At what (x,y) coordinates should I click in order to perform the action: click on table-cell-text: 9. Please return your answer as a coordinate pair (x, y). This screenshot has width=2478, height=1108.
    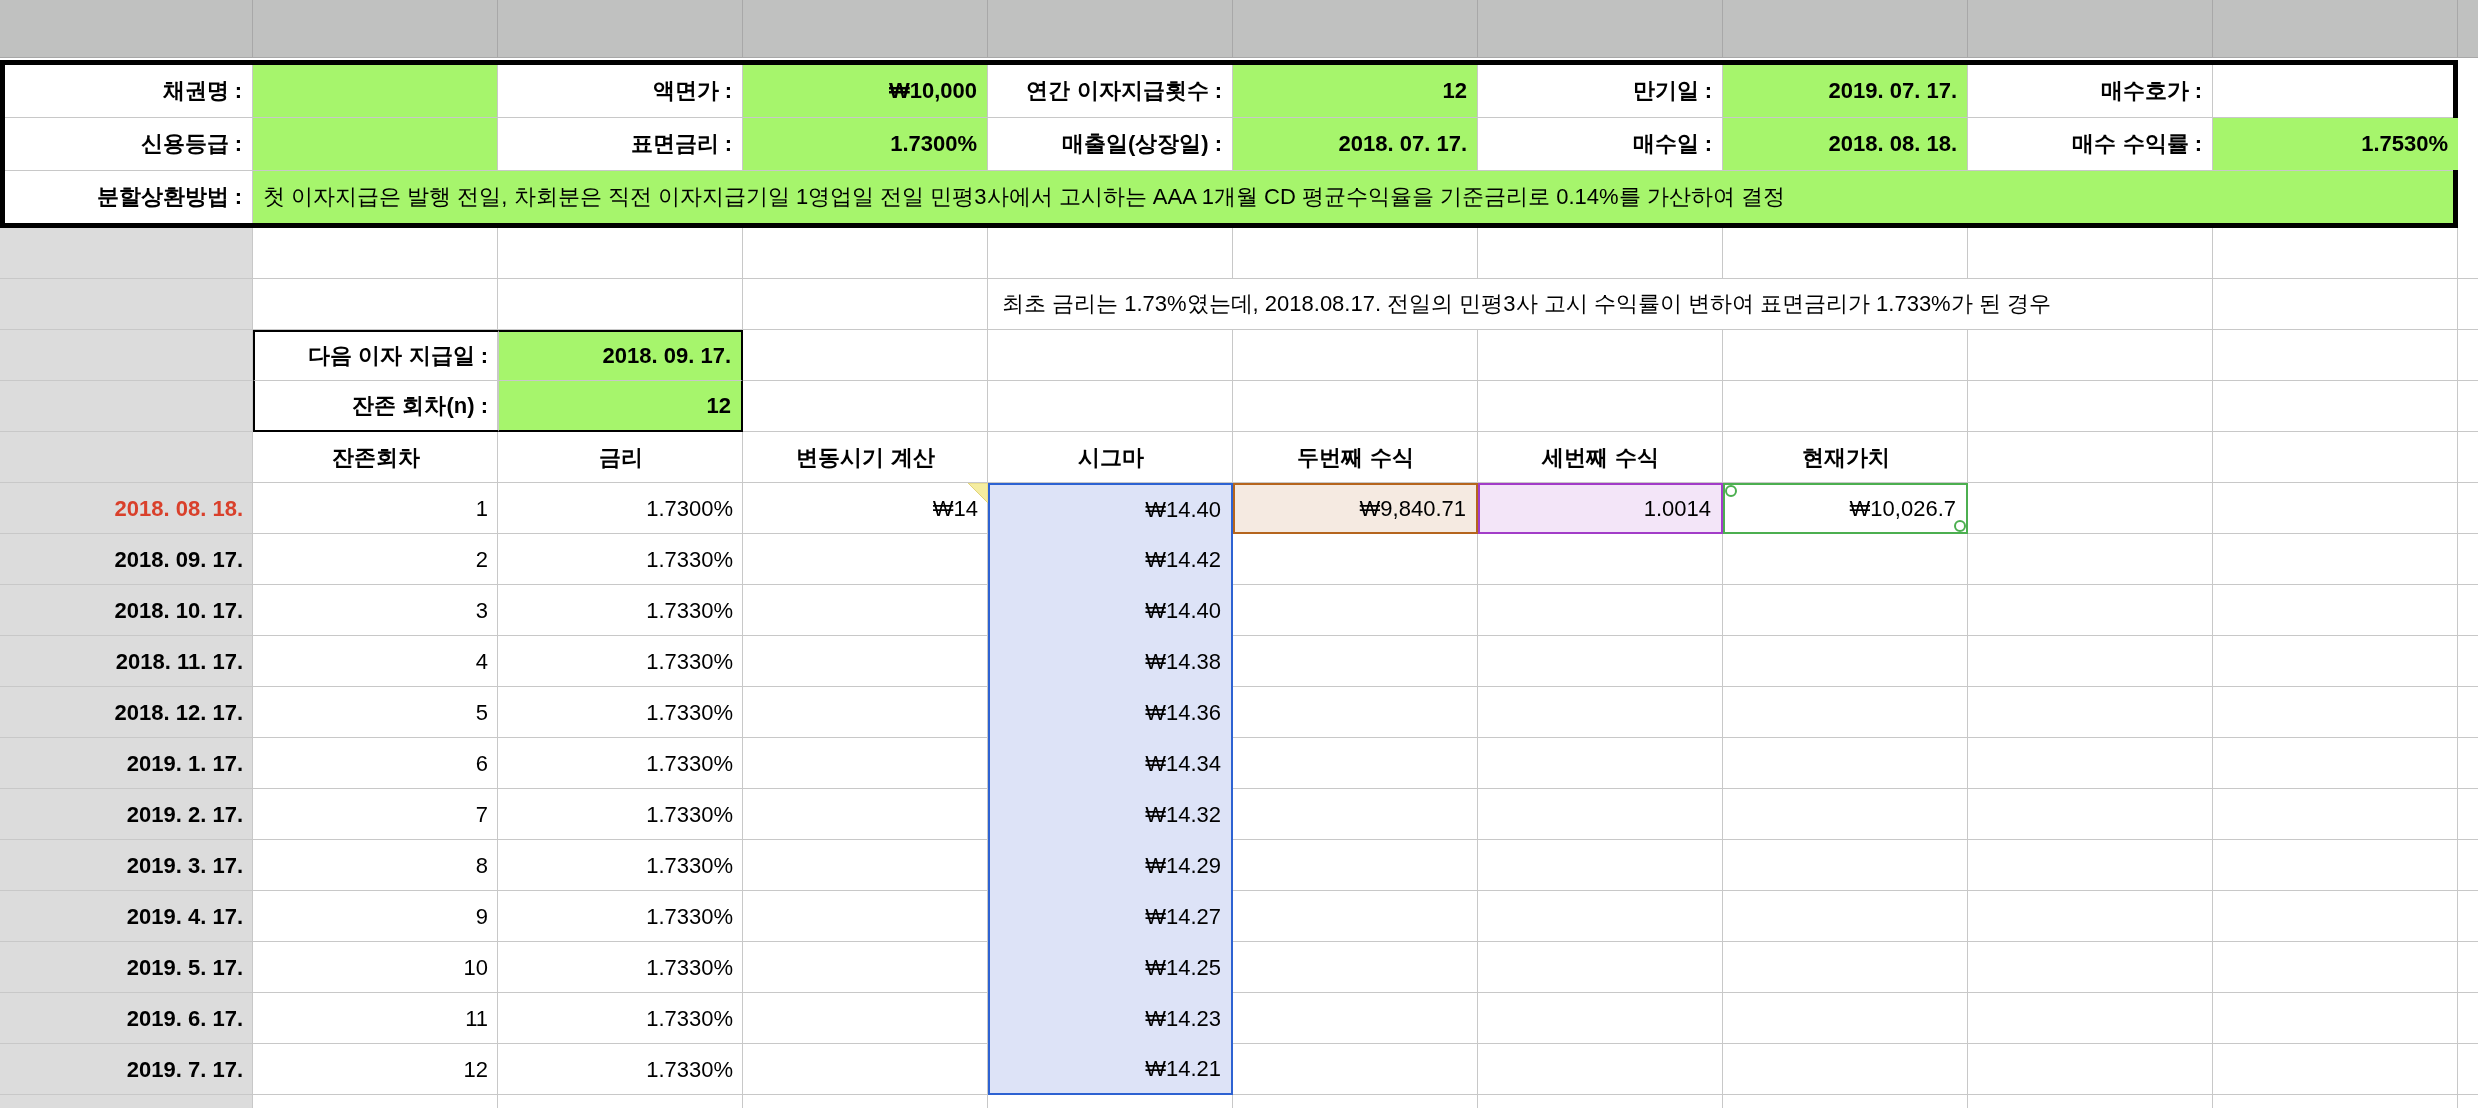
    Looking at the image, I should click on (481, 916).